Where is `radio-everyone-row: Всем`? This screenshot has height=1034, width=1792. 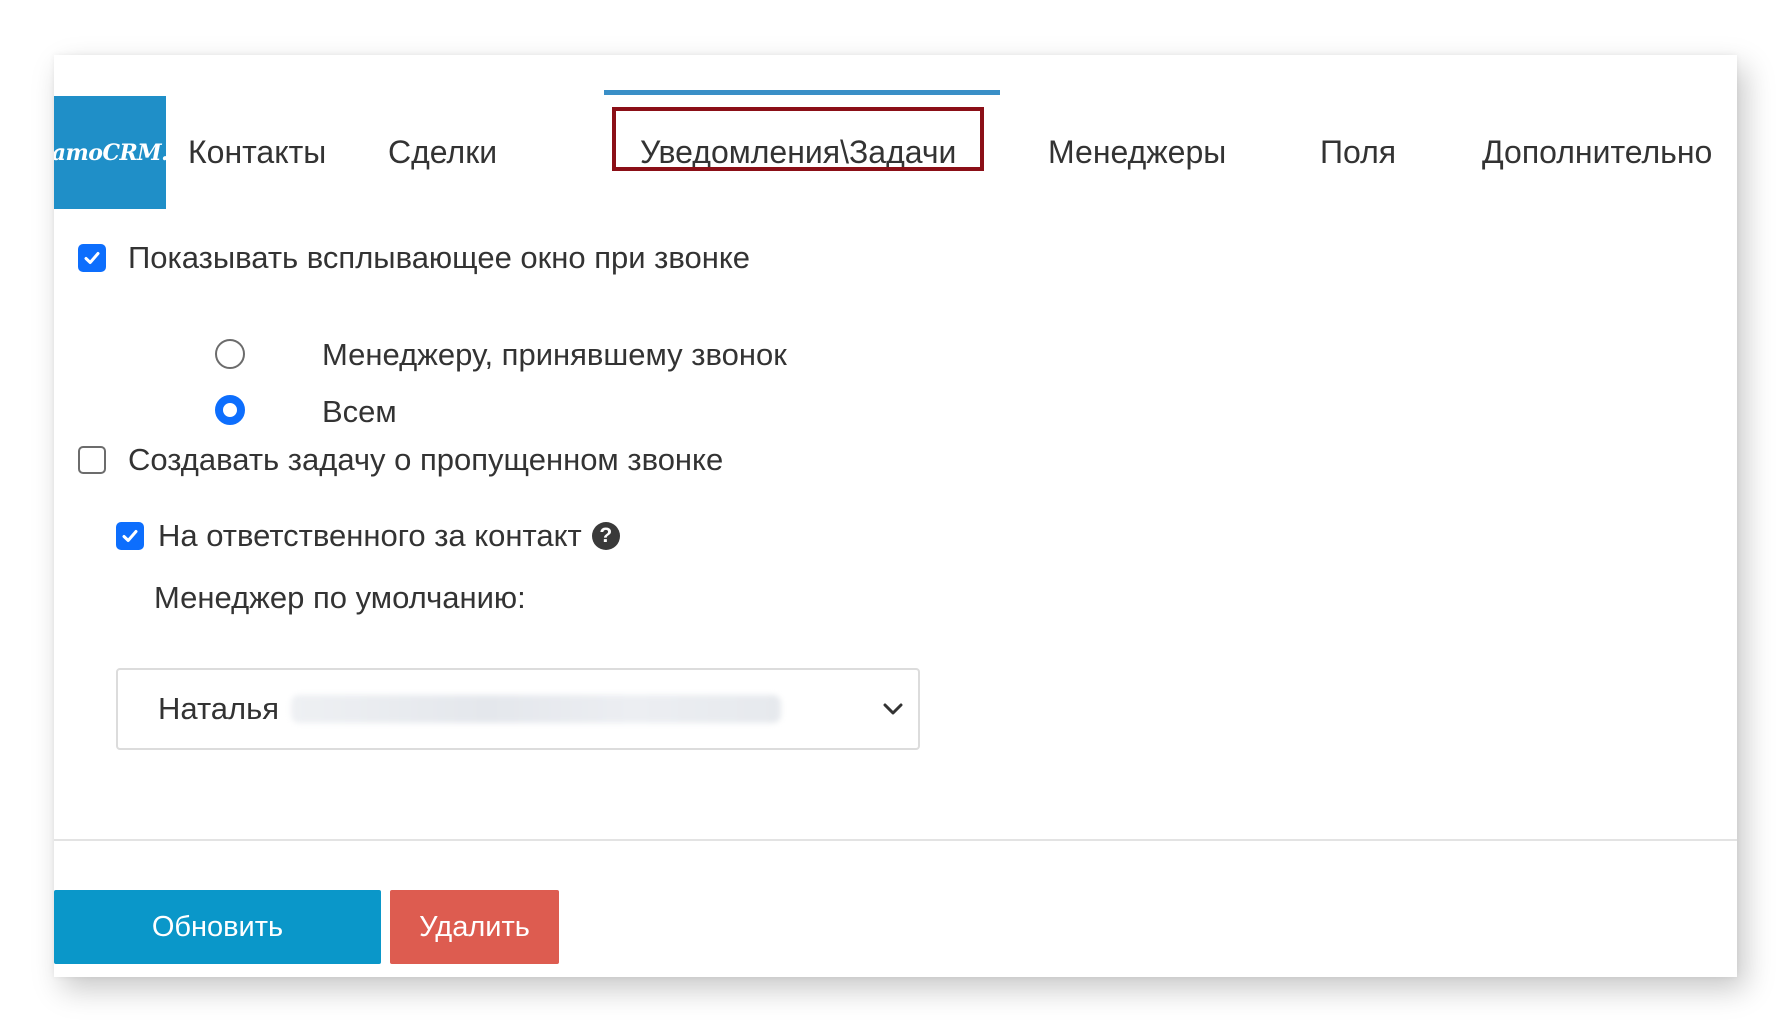 radio-everyone-row: Всем is located at coordinates (359, 412).